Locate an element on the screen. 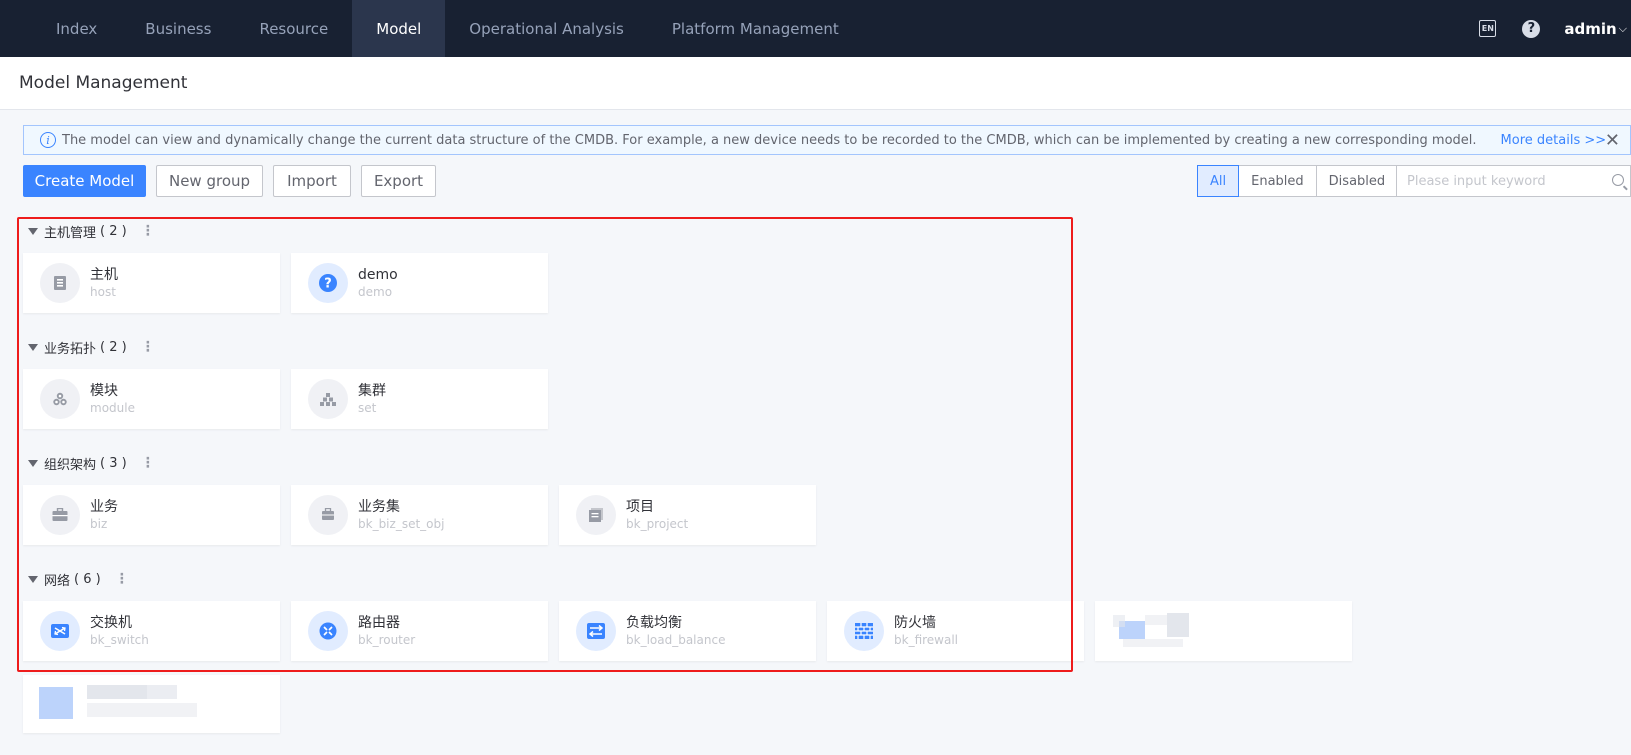 The height and width of the screenshot is (755, 1631). group-header-organization: 组织架构 ( 3 ) ⋮ is located at coordinates (91, 463).